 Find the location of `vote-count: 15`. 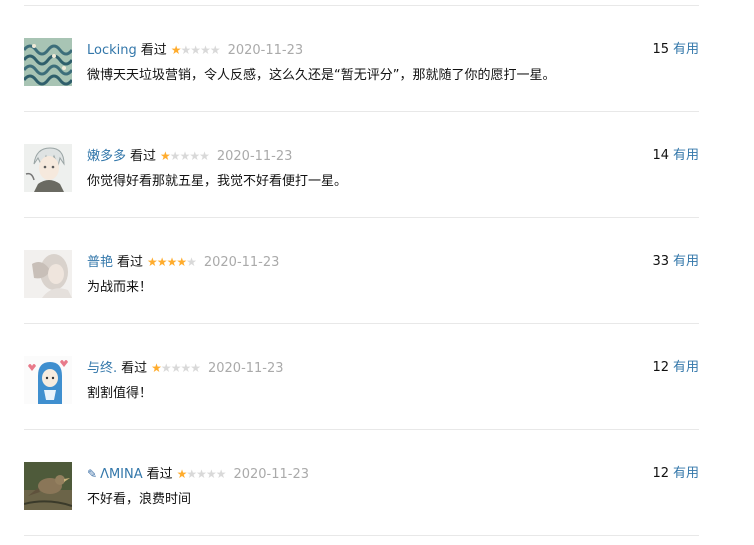

vote-count: 15 is located at coordinates (660, 49).